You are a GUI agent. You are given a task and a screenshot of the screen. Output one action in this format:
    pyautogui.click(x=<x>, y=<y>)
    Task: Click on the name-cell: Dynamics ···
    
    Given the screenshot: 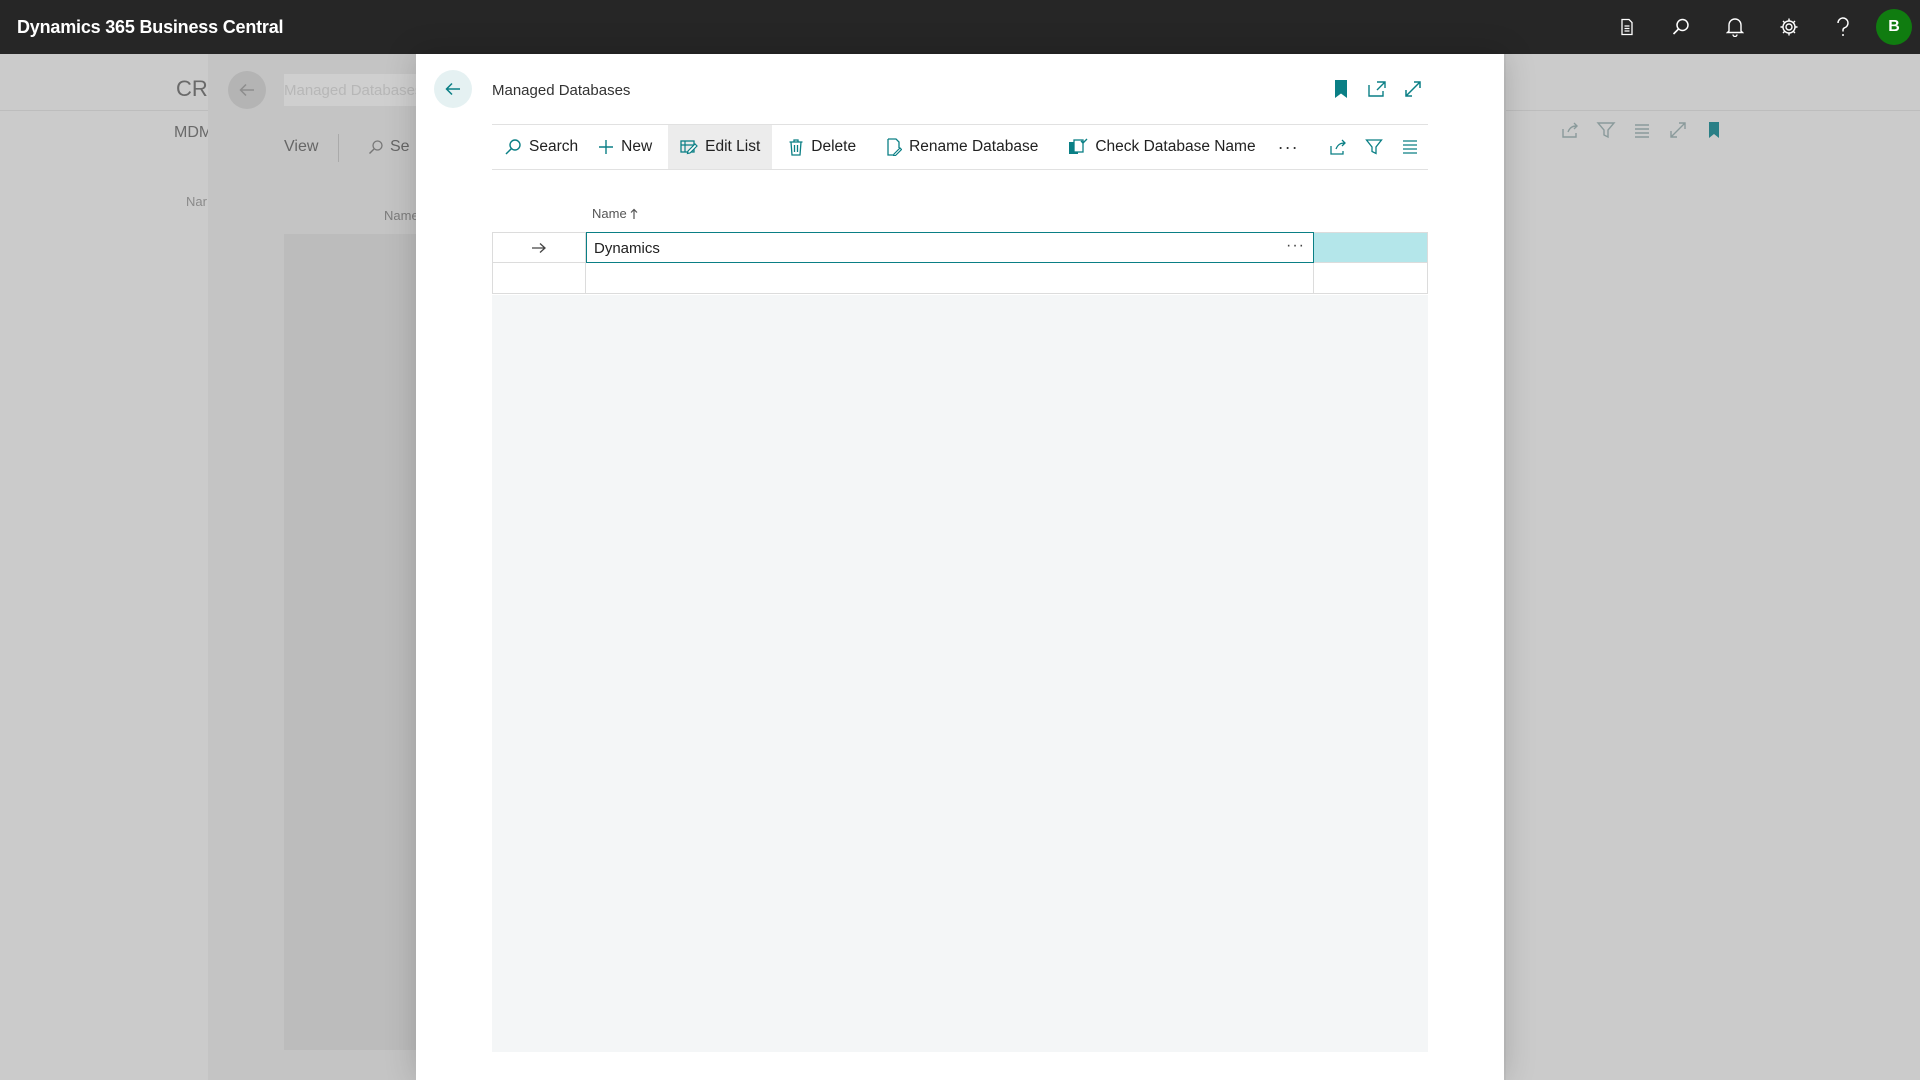 What is the action you would take?
    pyautogui.click(x=950, y=247)
    